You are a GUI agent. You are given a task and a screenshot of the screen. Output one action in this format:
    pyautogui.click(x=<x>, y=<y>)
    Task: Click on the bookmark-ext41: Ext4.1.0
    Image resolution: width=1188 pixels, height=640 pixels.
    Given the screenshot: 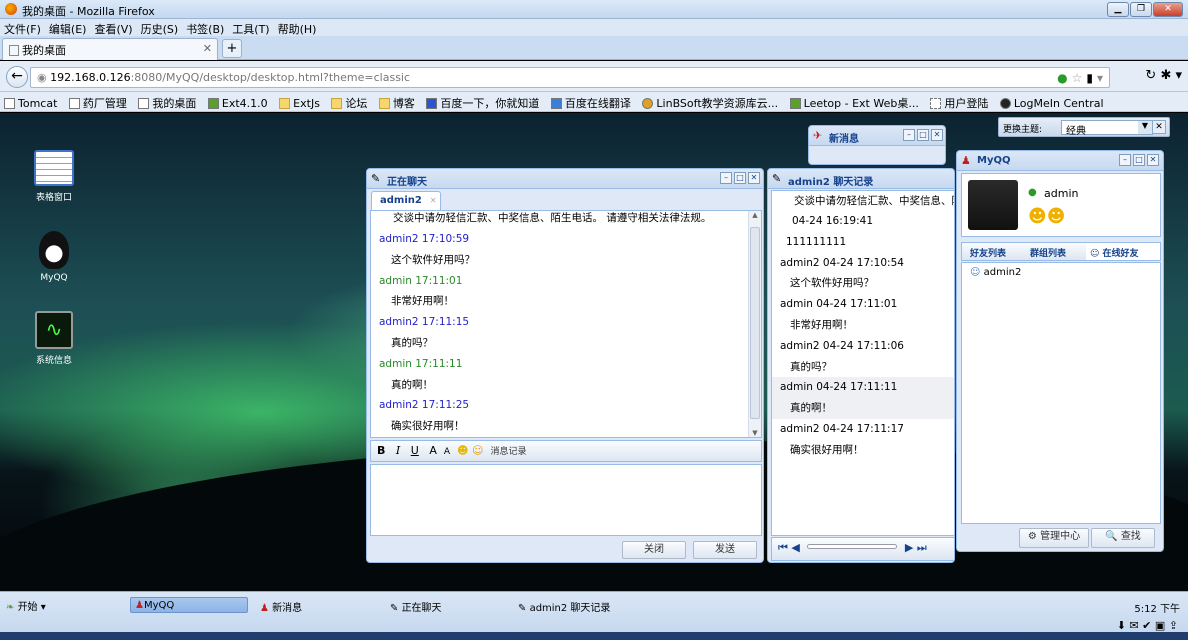 What is the action you would take?
    pyautogui.click(x=237, y=103)
    